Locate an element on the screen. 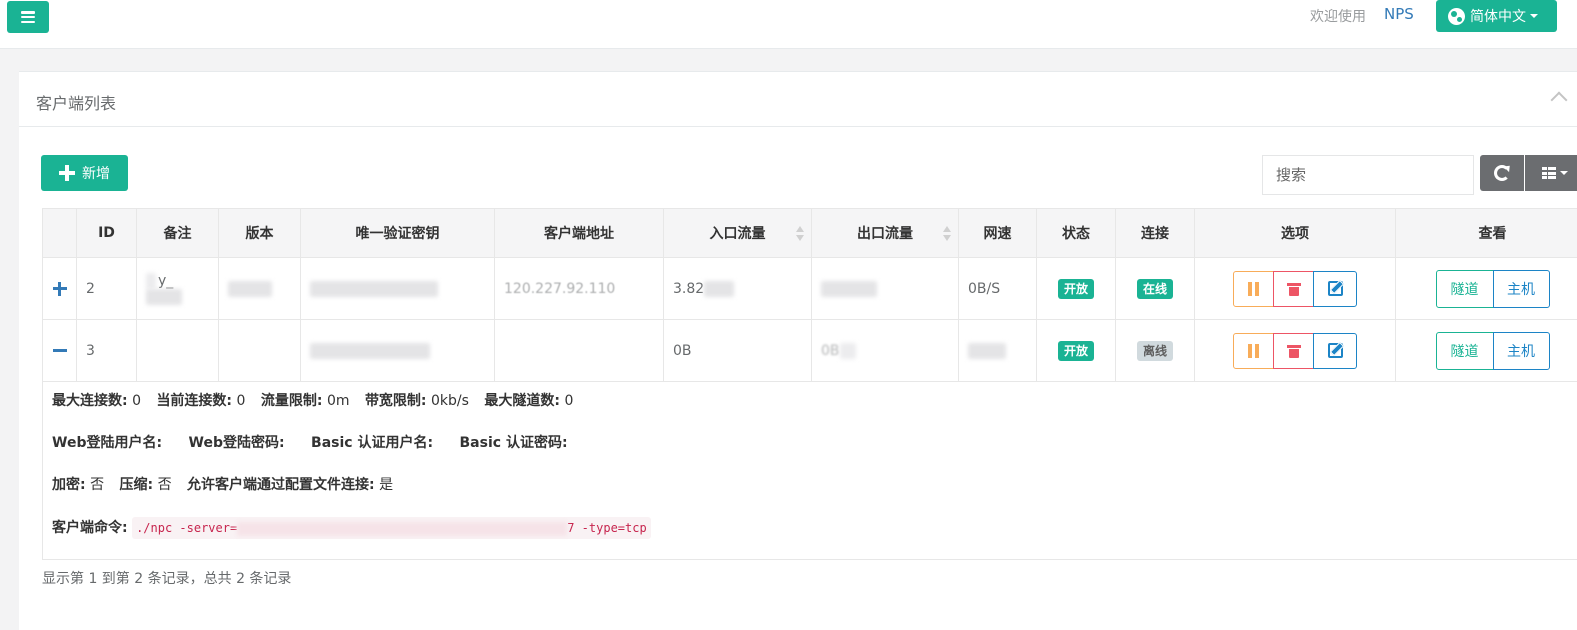 This screenshot has width=1577, height=630. cell-outflow is located at coordinates (885, 288).